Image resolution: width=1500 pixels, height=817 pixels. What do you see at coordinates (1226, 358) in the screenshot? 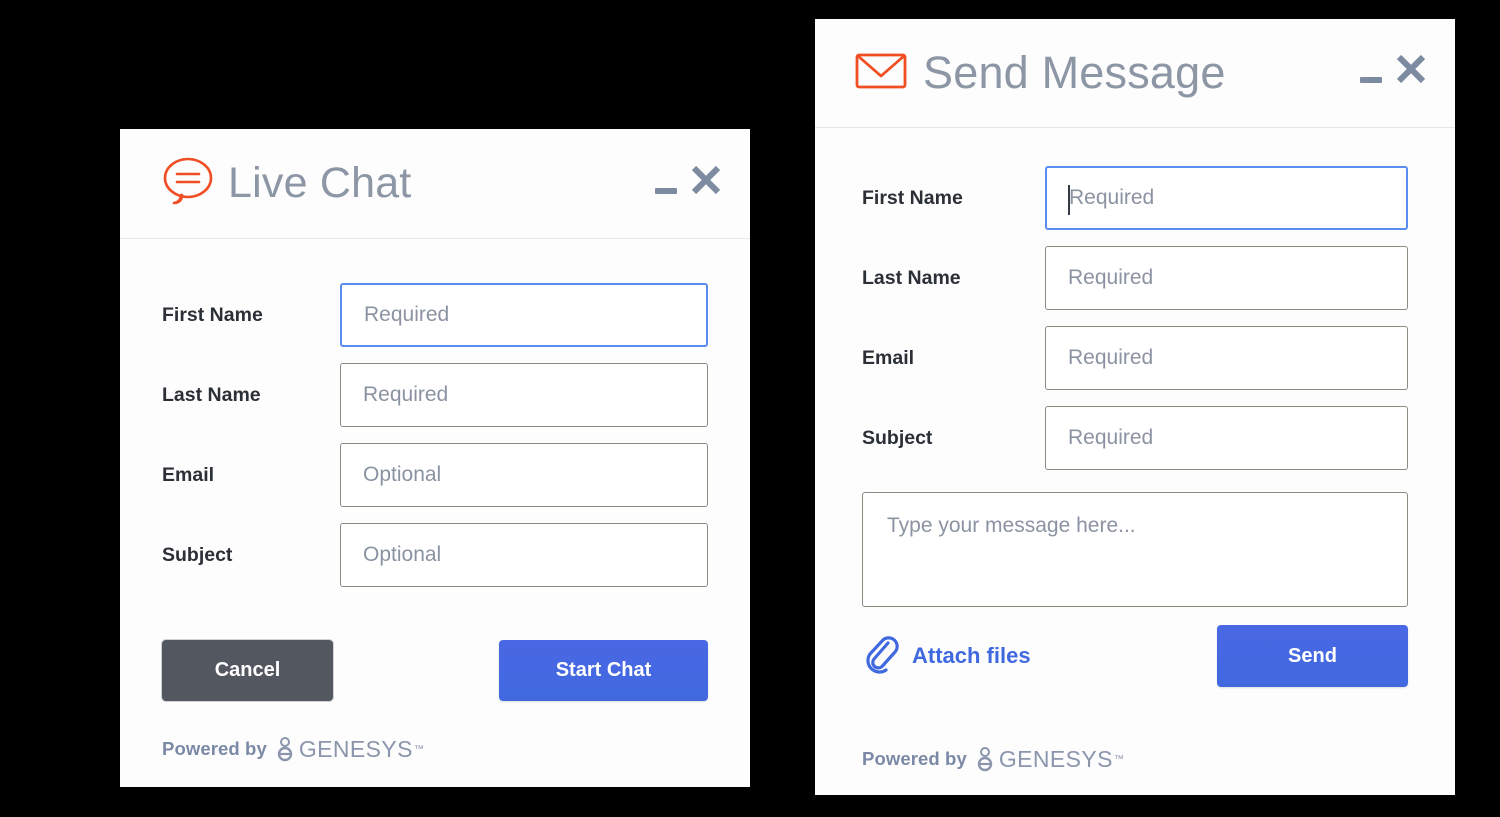
I see `email-input: Required` at bounding box center [1226, 358].